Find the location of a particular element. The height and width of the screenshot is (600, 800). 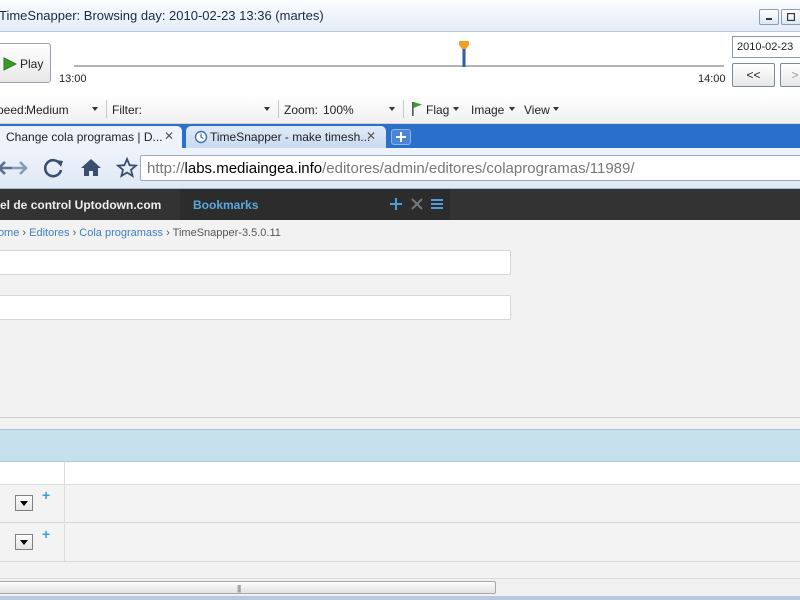

browser-tab-active: Change cola programas | D... ✕ is located at coordinates (91, 137).